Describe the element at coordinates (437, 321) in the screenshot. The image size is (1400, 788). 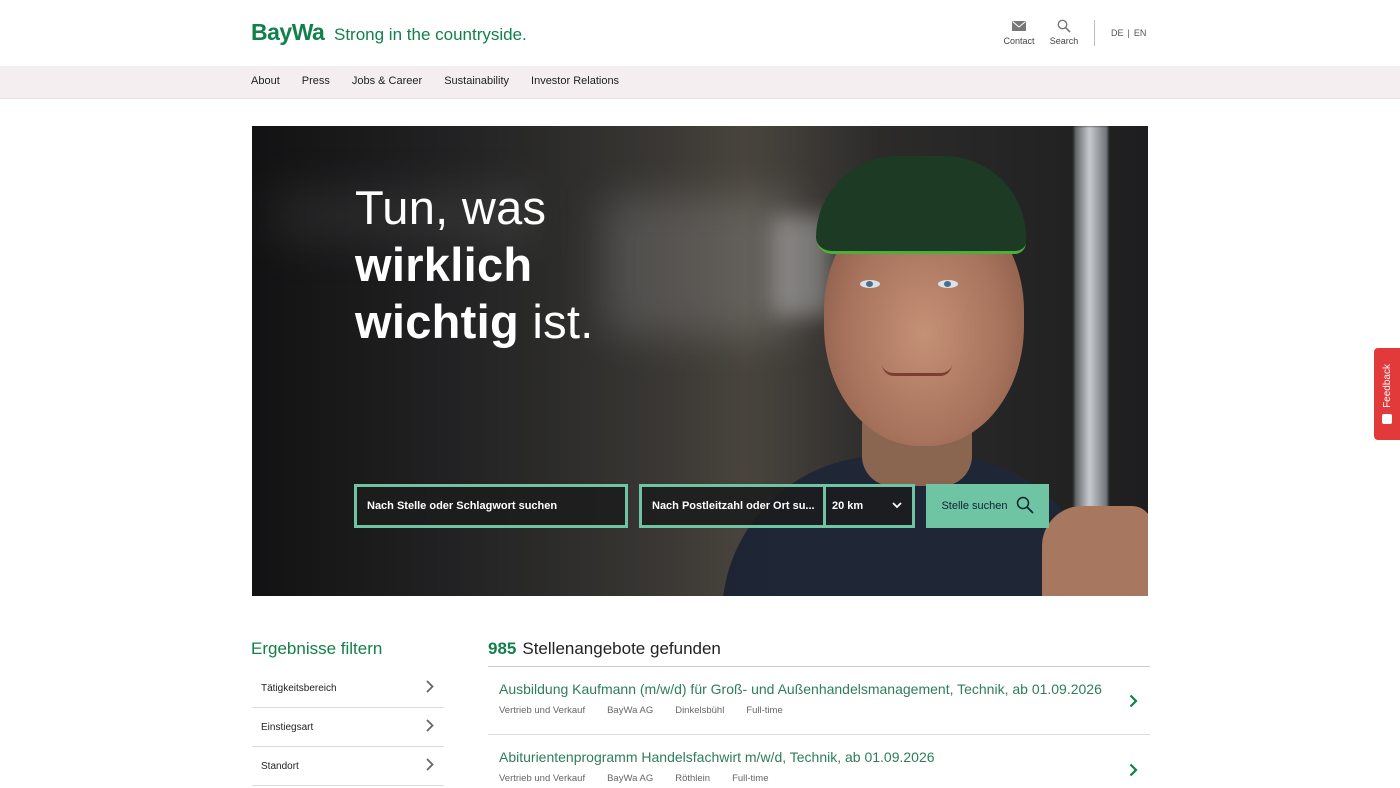
I see `headline-line-3-bold: wichtig` at that location.